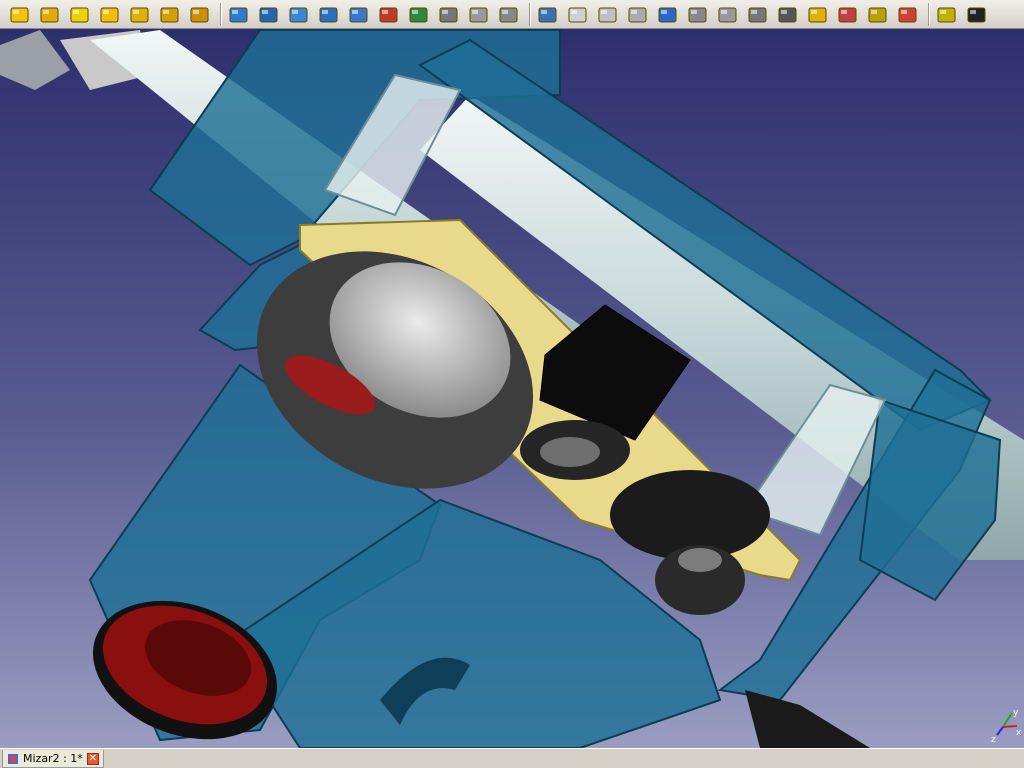  I want to click on join-icon, so click(667, 14).